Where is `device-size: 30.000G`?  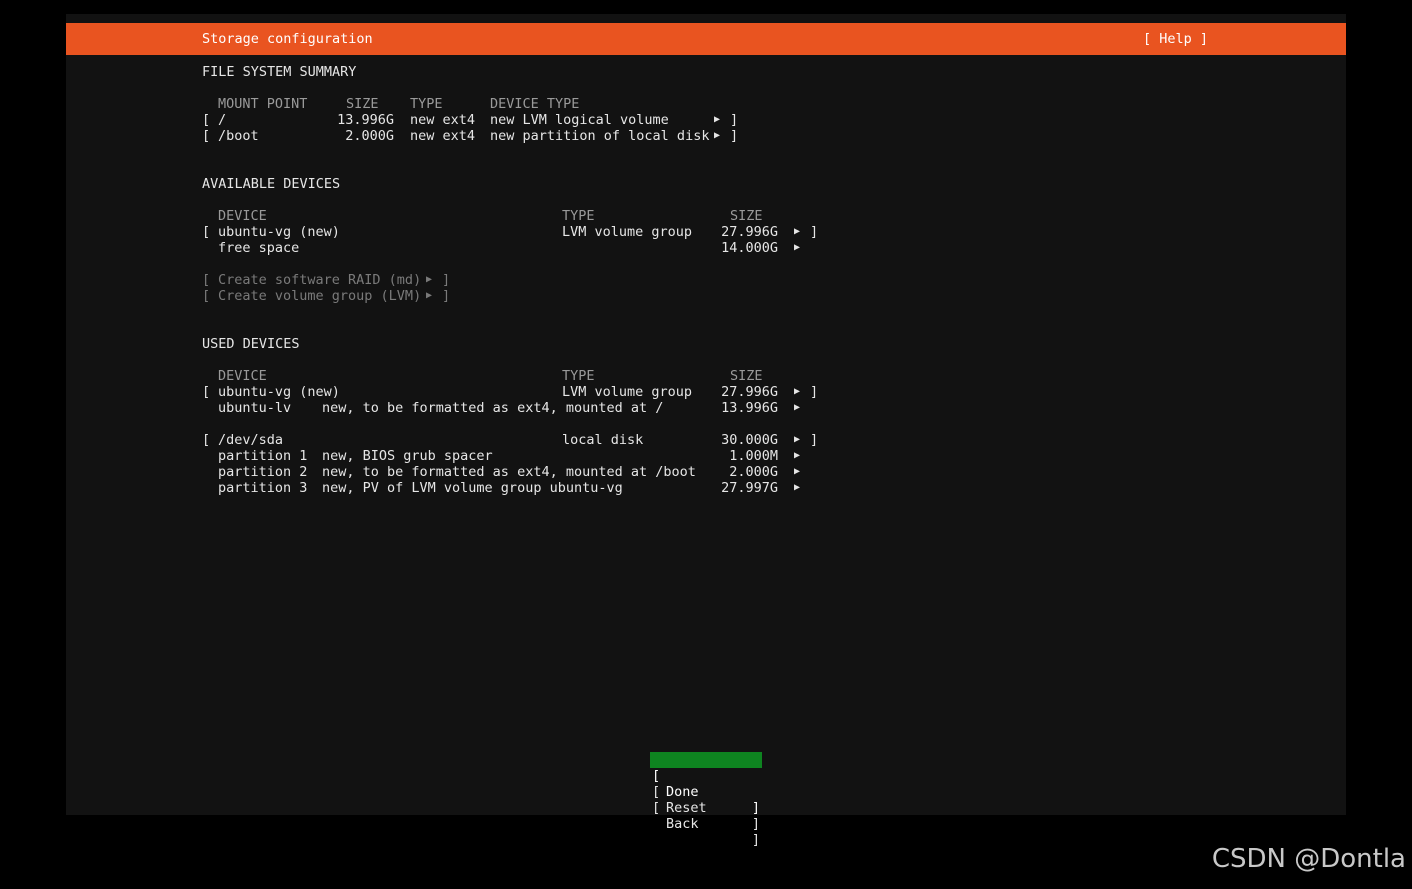
device-size: 30.000G is located at coordinates (749, 440).